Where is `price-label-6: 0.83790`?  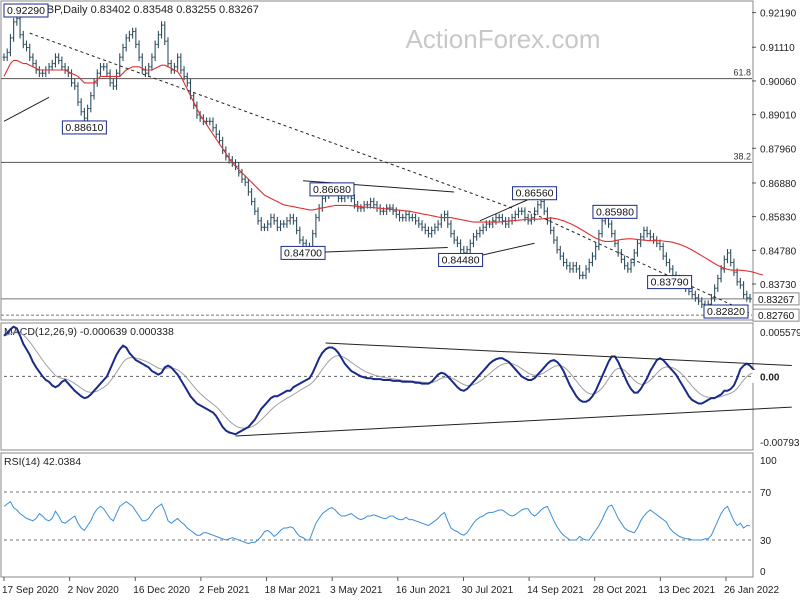
price-label-6: 0.83790 is located at coordinates (670, 283).